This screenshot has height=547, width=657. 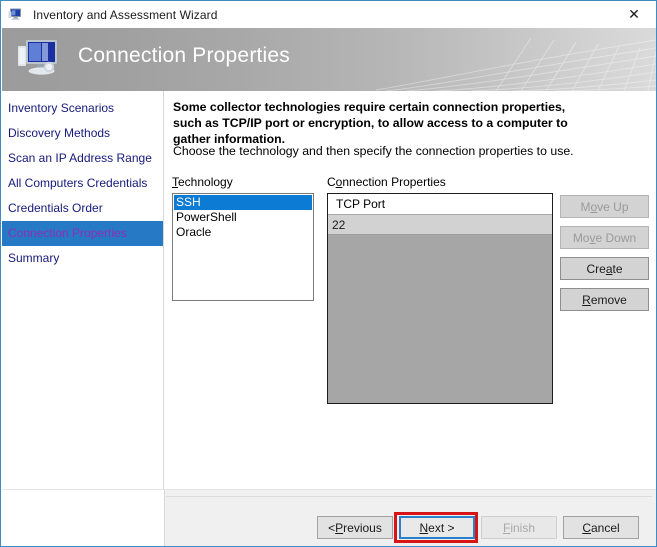 I want to click on connection-properties-grid: TCP Port 22, so click(x=440, y=298).